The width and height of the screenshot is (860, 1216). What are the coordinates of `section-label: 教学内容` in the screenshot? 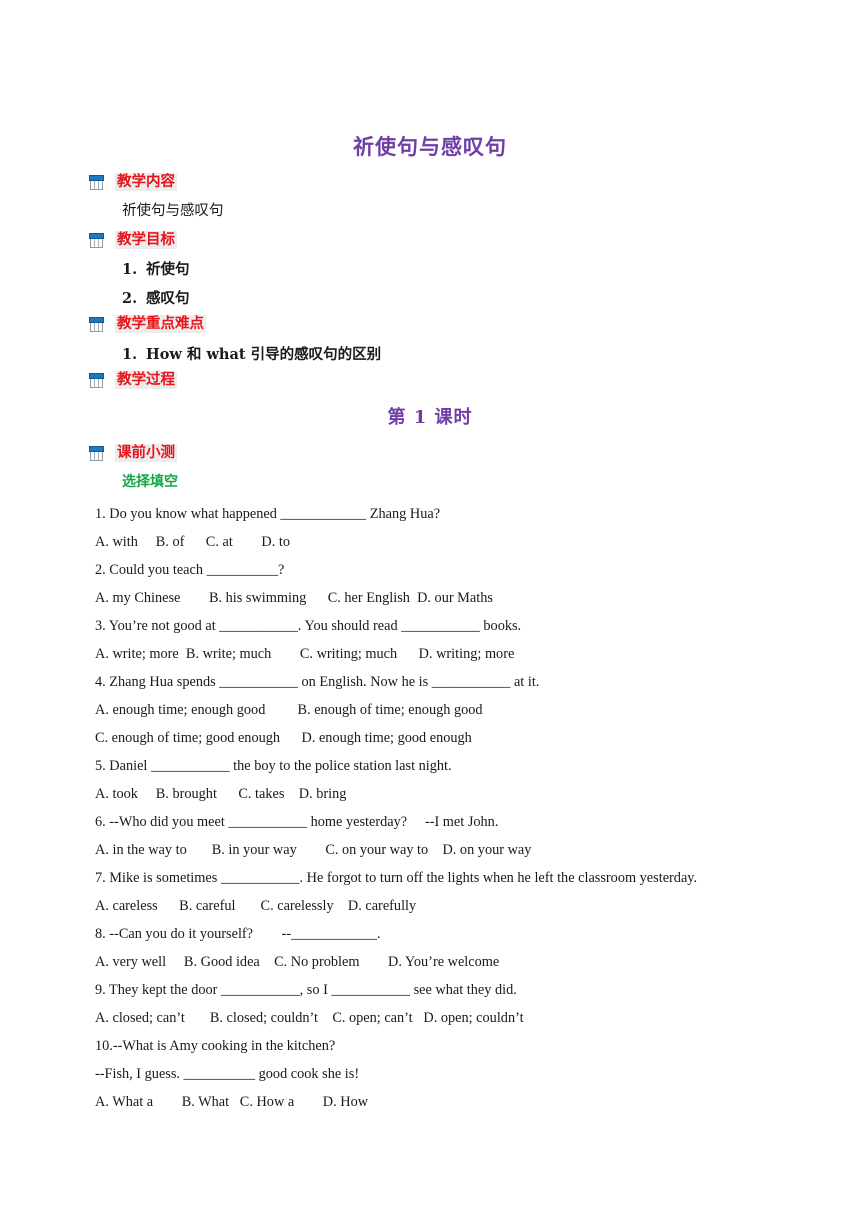 It's located at (146, 182).